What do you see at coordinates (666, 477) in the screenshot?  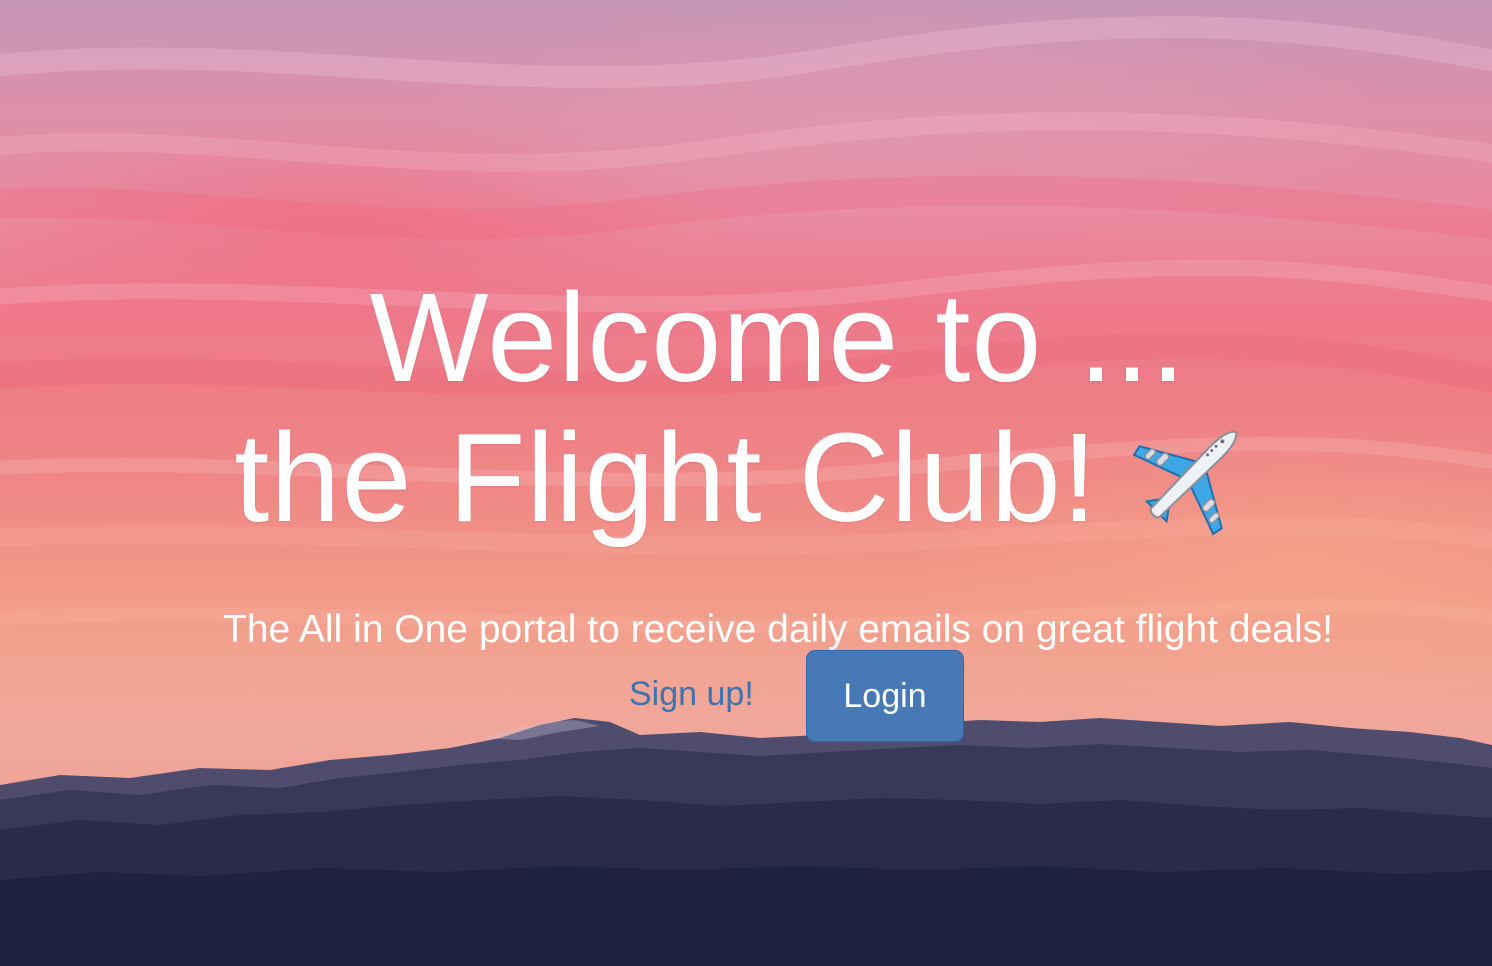 I see `hero-title-text: the Flight Club!` at bounding box center [666, 477].